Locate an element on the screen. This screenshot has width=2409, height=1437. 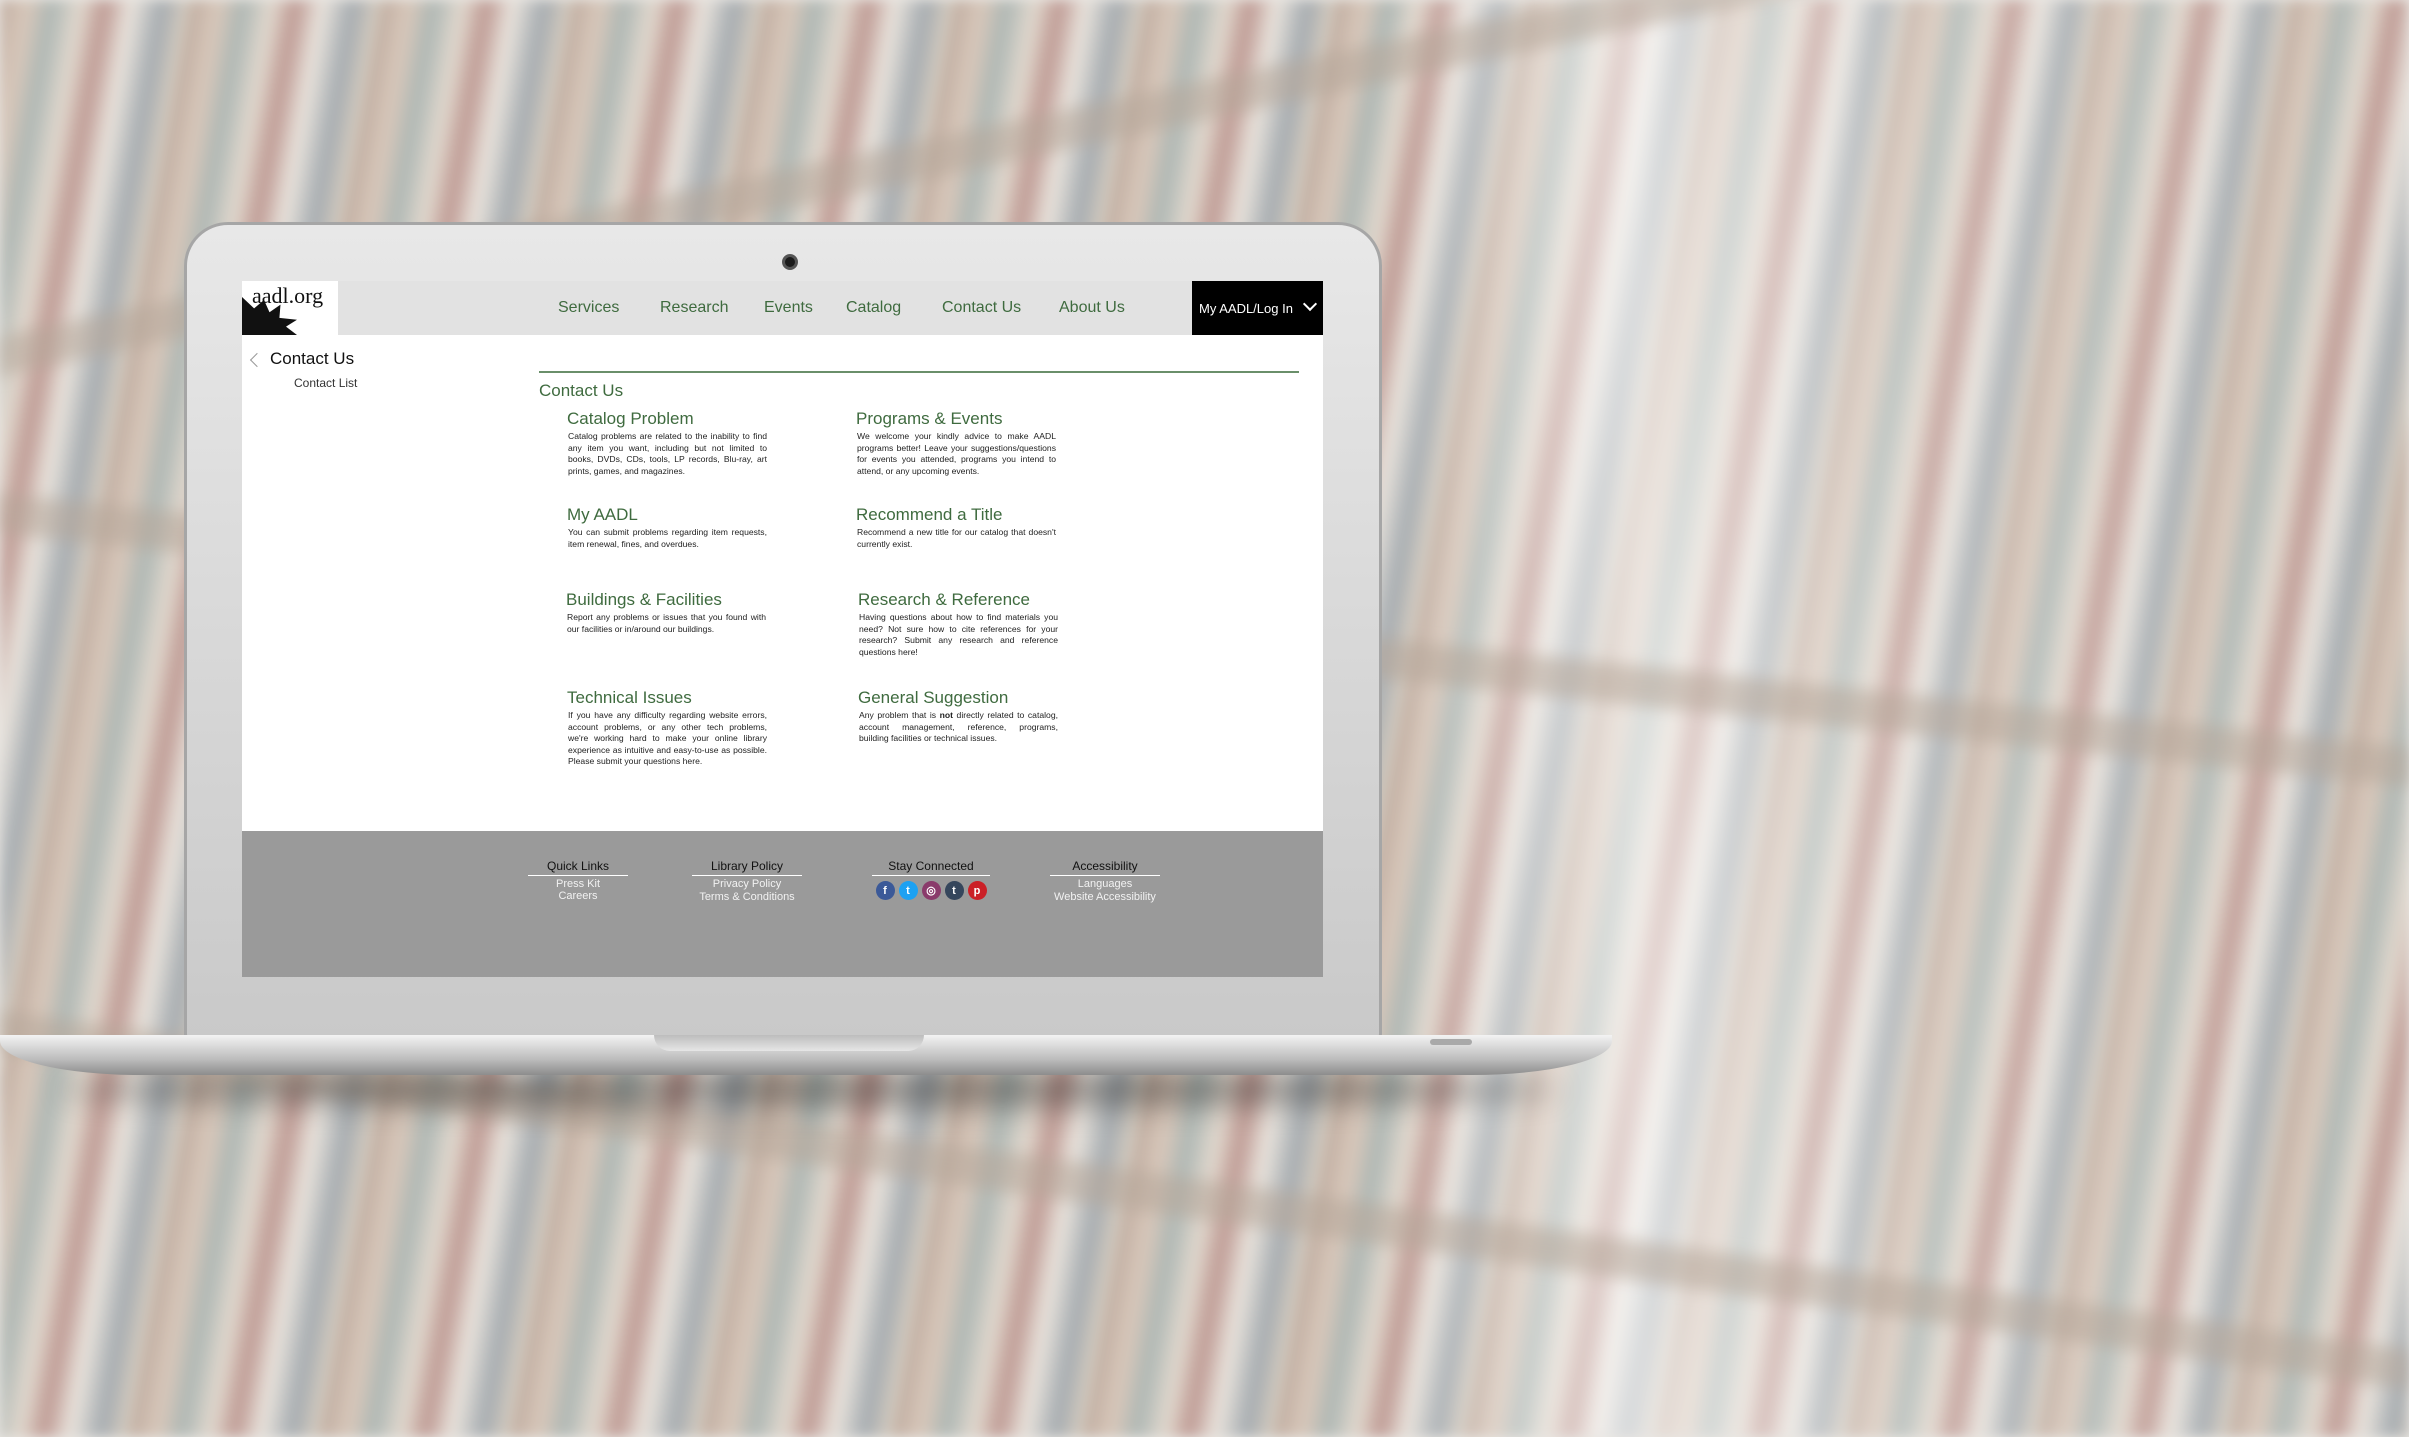
nav-contact-us: Contact Us is located at coordinates (981, 308).